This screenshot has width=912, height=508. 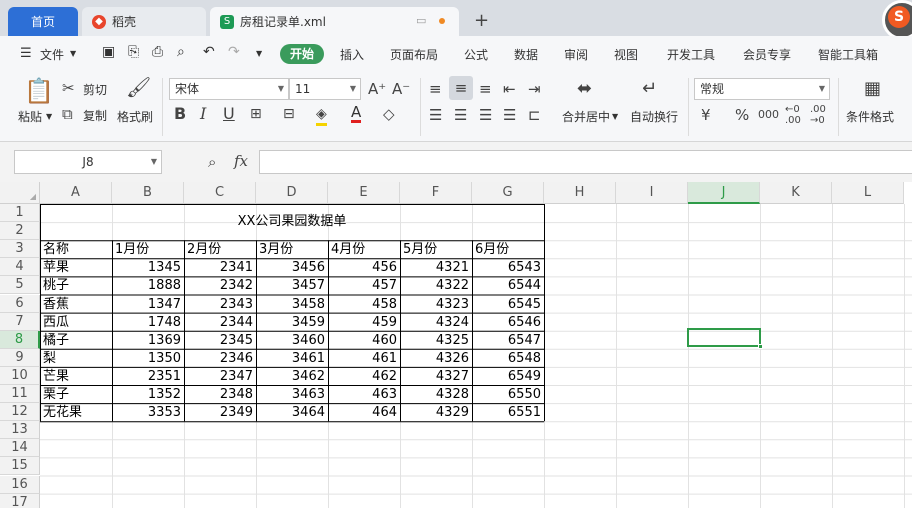 What do you see at coordinates (534, 89) in the screenshot?
I see `increase-indent-icon: ⇥` at bounding box center [534, 89].